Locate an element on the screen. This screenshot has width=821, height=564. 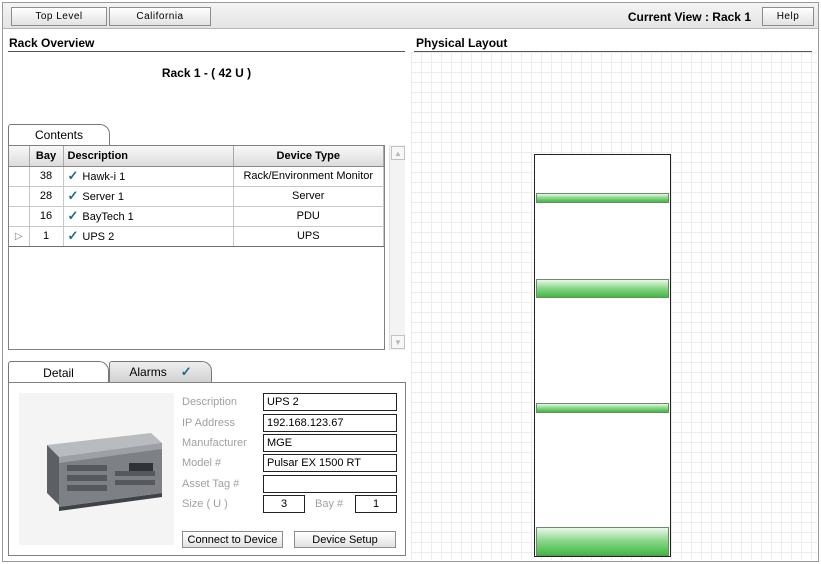
tab-contents: Contents is located at coordinates (59, 134).